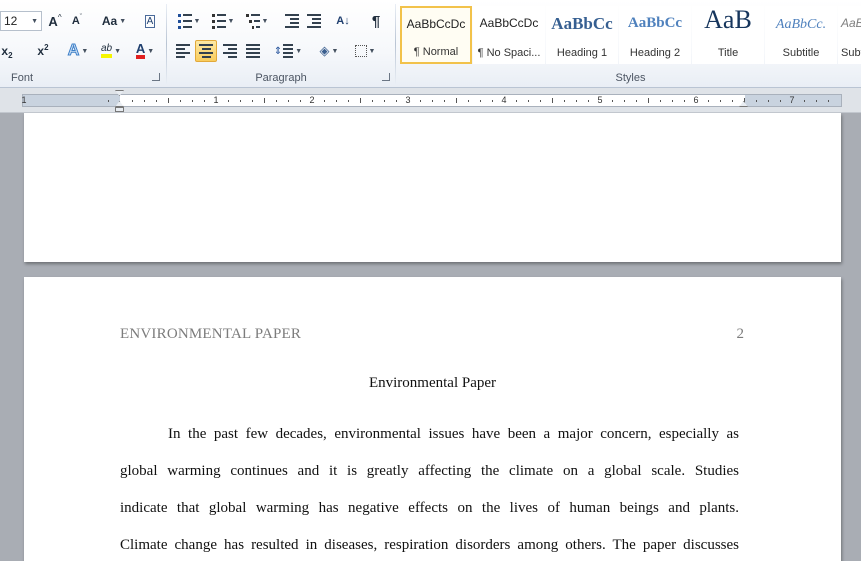 The image size is (861, 561). I want to click on clear-formatting-icon: A, so click(150, 21).